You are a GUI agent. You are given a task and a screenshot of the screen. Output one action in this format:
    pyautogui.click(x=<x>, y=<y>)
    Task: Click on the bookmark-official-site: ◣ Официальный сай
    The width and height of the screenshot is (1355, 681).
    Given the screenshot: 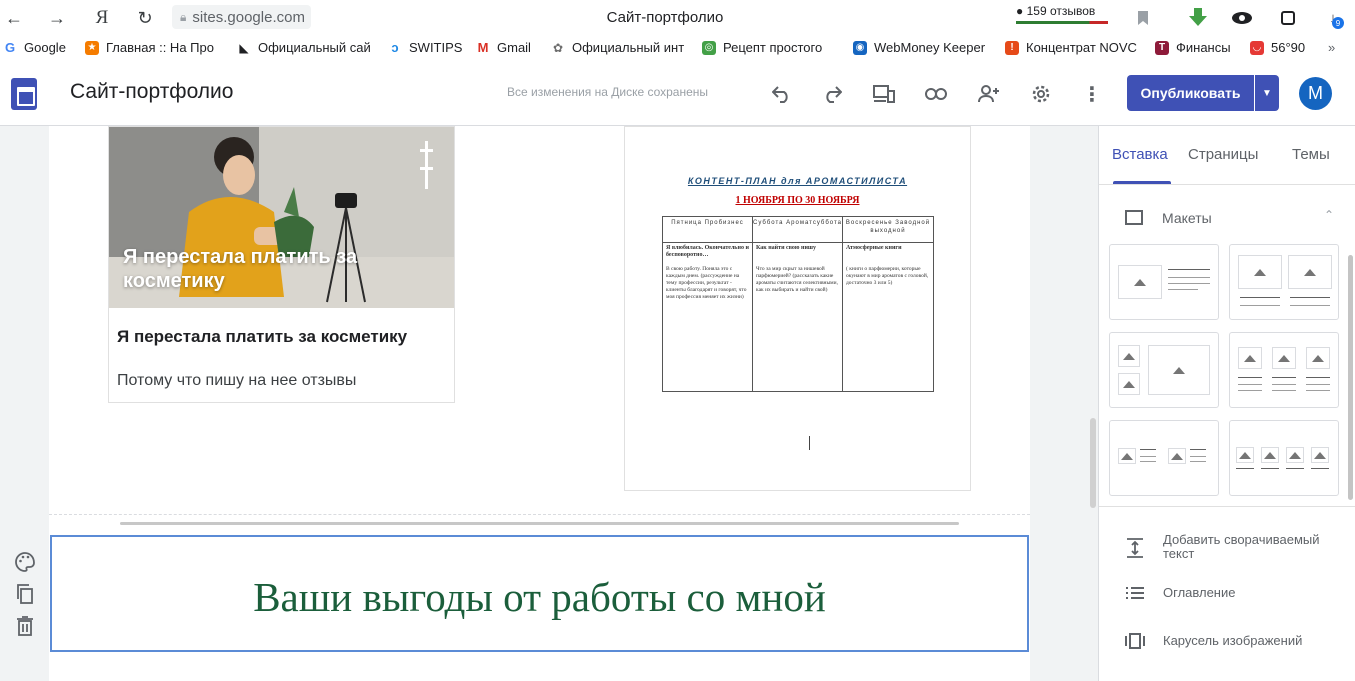 What is the action you would take?
    pyautogui.click(x=303, y=47)
    